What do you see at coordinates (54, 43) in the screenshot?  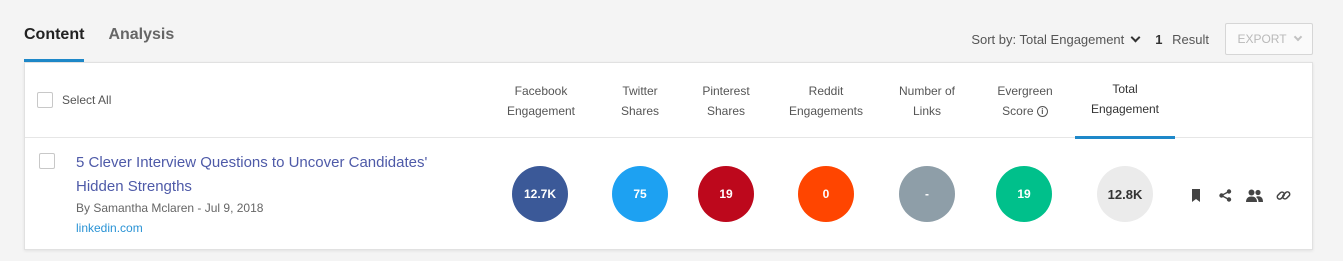 I see `tab-content: Content` at bounding box center [54, 43].